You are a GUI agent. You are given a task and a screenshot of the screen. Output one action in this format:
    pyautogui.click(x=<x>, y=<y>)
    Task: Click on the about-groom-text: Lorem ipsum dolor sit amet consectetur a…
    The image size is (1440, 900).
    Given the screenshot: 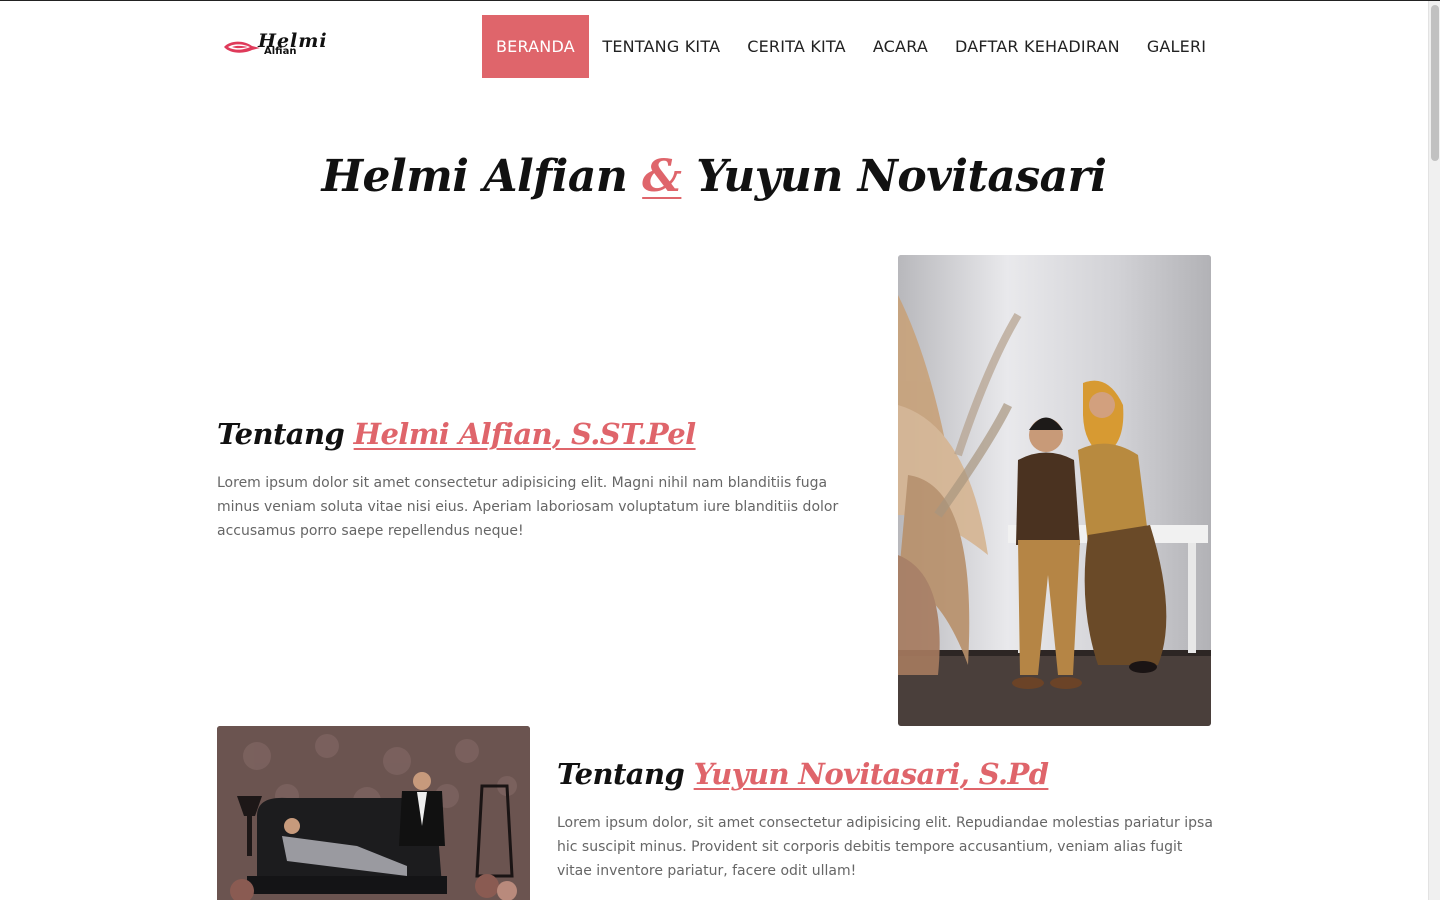 What is the action you would take?
    pyautogui.click(x=528, y=507)
    